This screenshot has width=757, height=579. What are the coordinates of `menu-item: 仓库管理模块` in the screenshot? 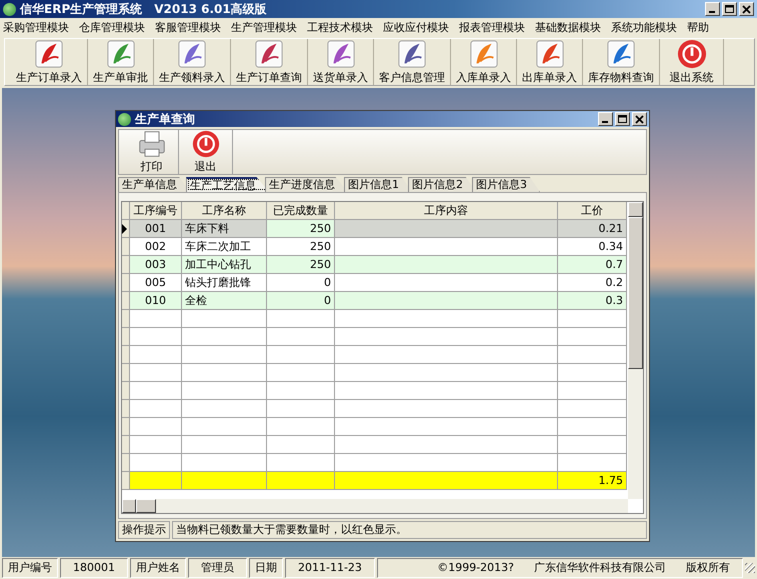 It's located at (112, 27).